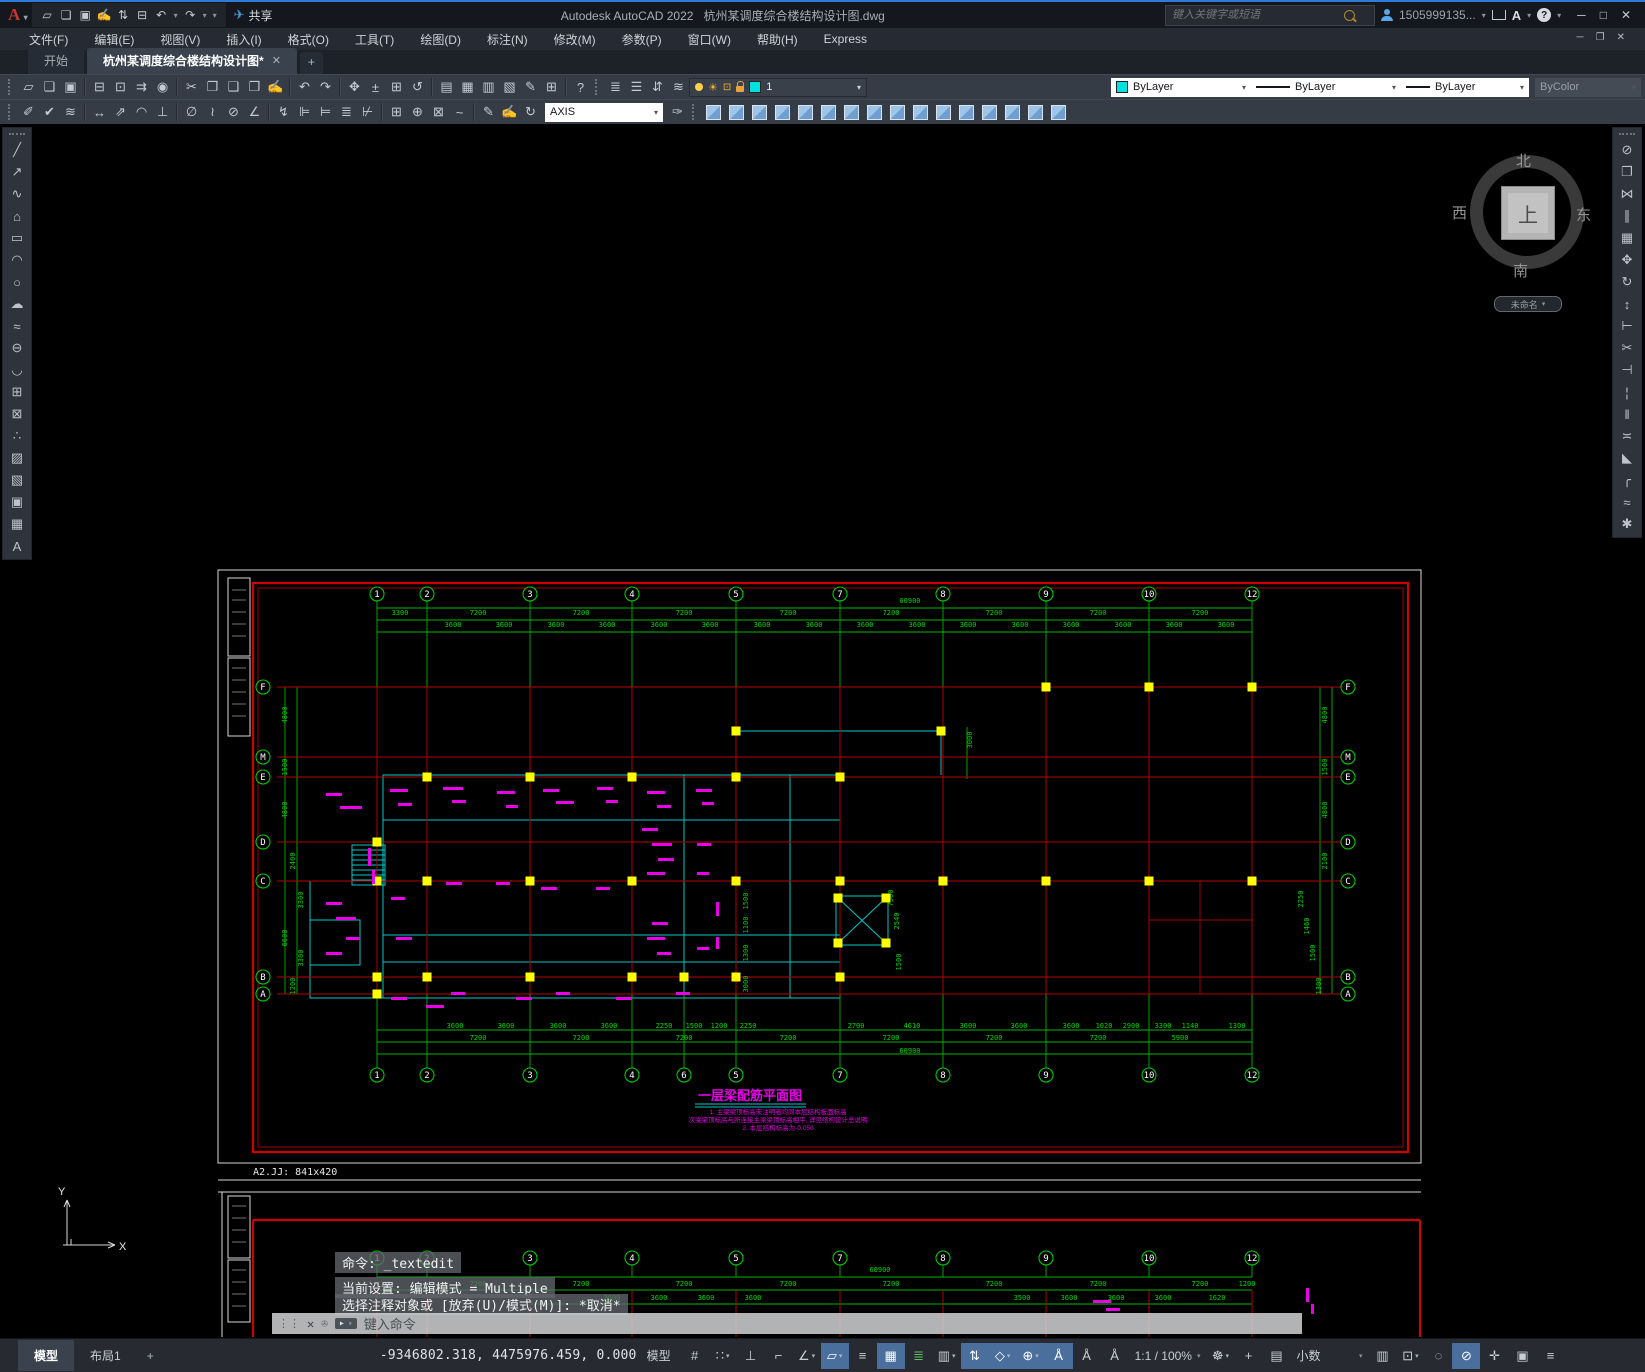 Image resolution: width=1645 pixels, height=1372 pixels. I want to click on clean-screen-icon: ▣▾, so click(1522, 1356).